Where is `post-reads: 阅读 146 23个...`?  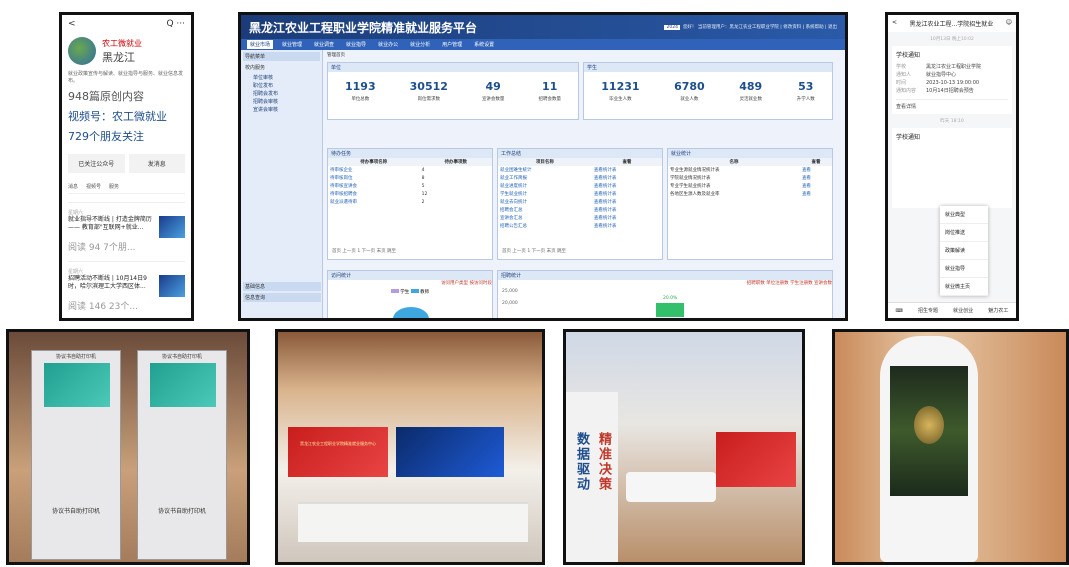 post-reads: 阅读 146 23个... is located at coordinates (103, 307).